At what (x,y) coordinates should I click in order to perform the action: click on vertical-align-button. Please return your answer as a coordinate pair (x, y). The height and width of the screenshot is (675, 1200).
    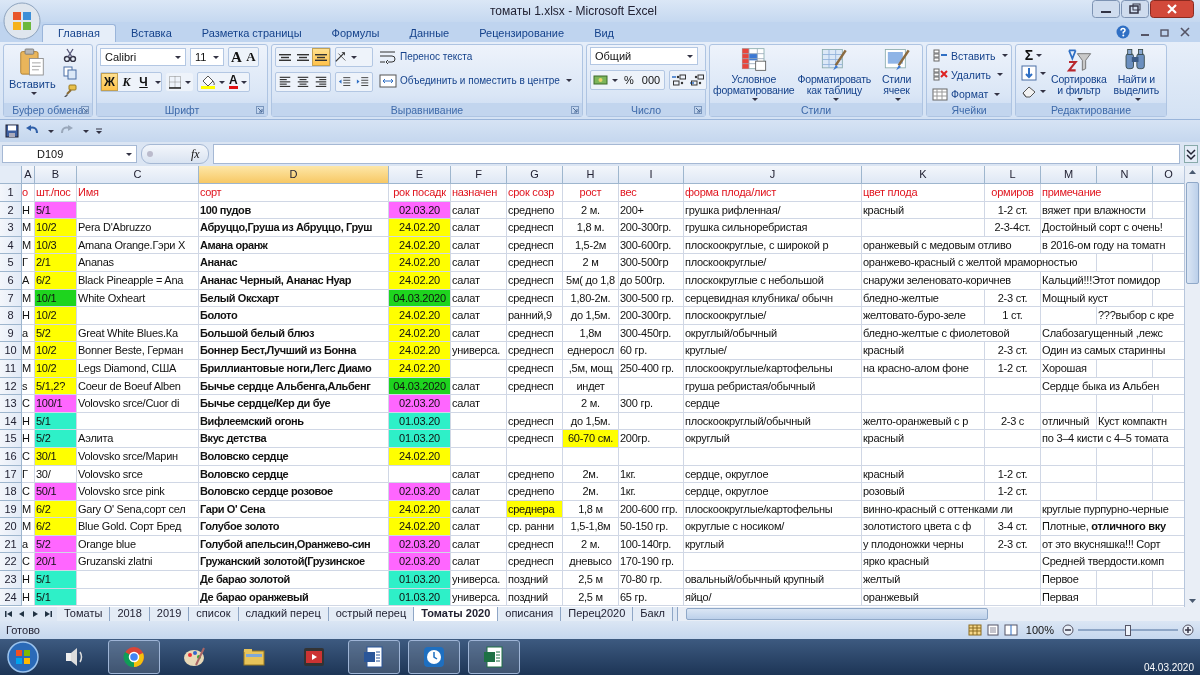
    Looking at the image, I should click on (321, 57).